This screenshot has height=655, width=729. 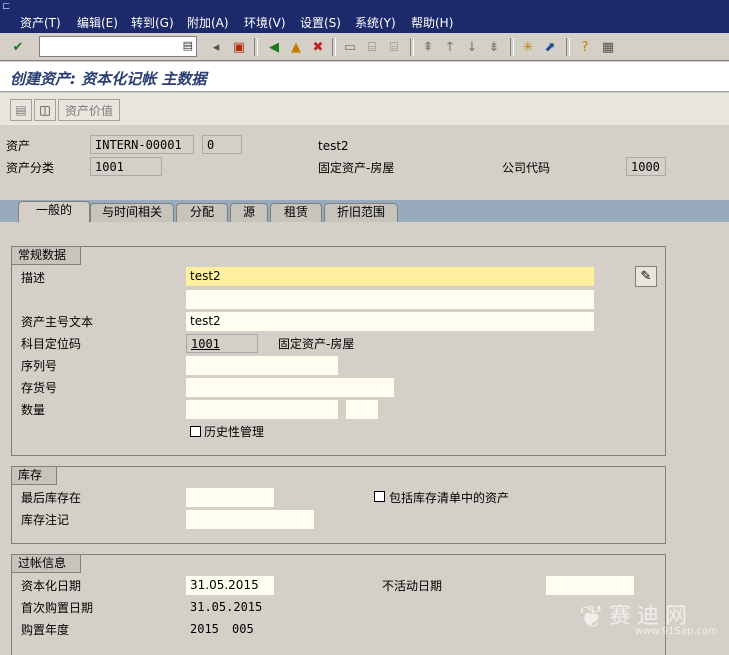 I want to click on asset-class-field: 1001, so click(x=126, y=166).